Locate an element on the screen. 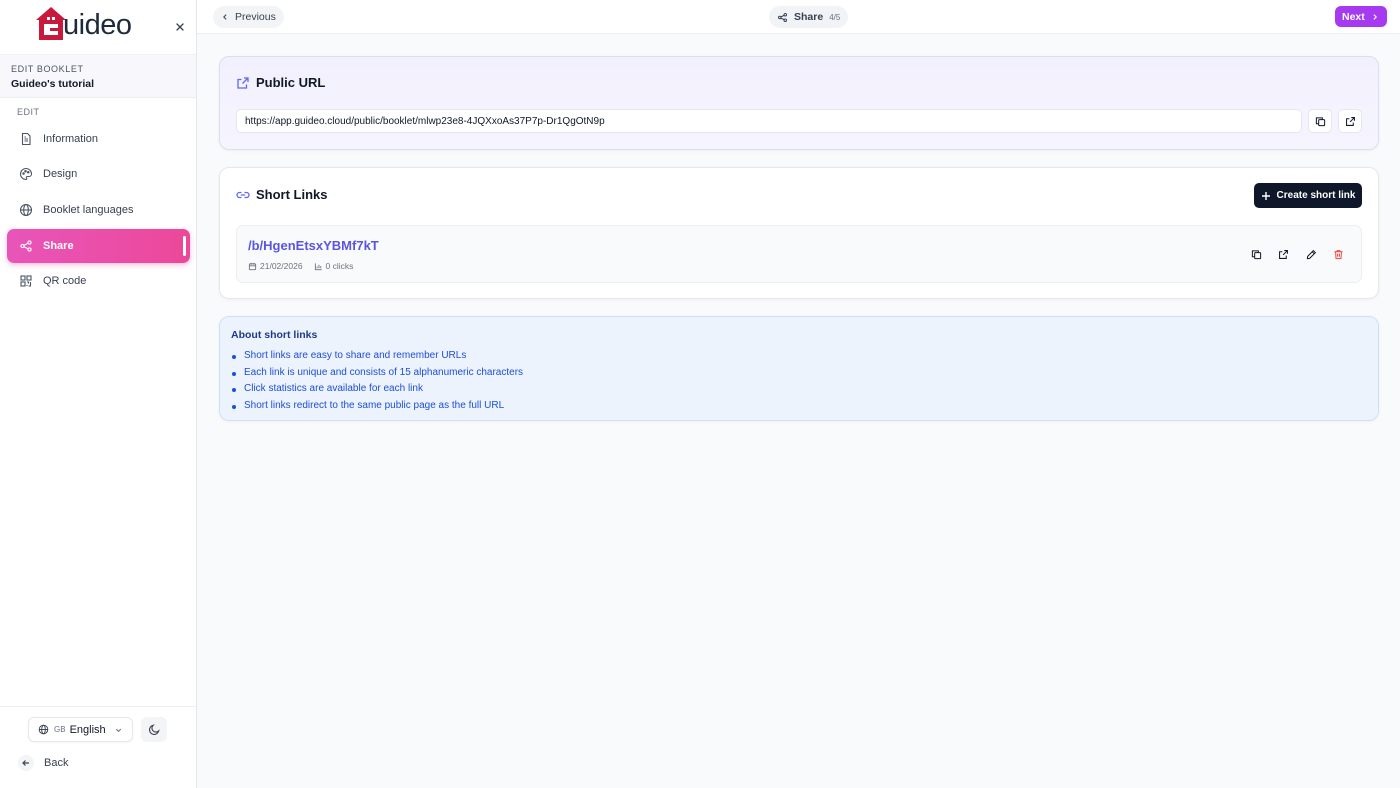  previous-button: Previous is located at coordinates (248, 17).